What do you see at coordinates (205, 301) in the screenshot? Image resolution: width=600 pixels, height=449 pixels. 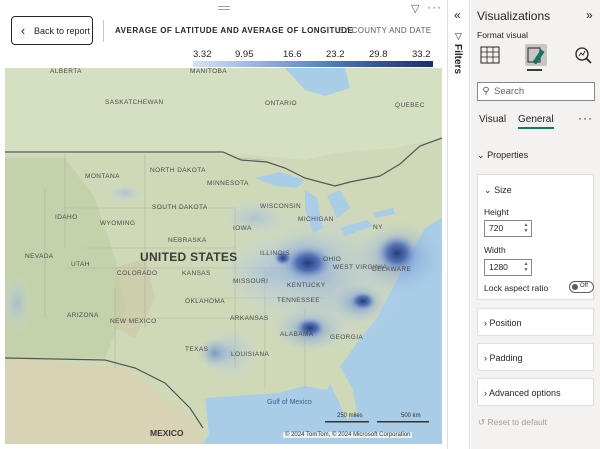 I see `map-label-oklahoma: OKLAHOMA` at bounding box center [205, 301].